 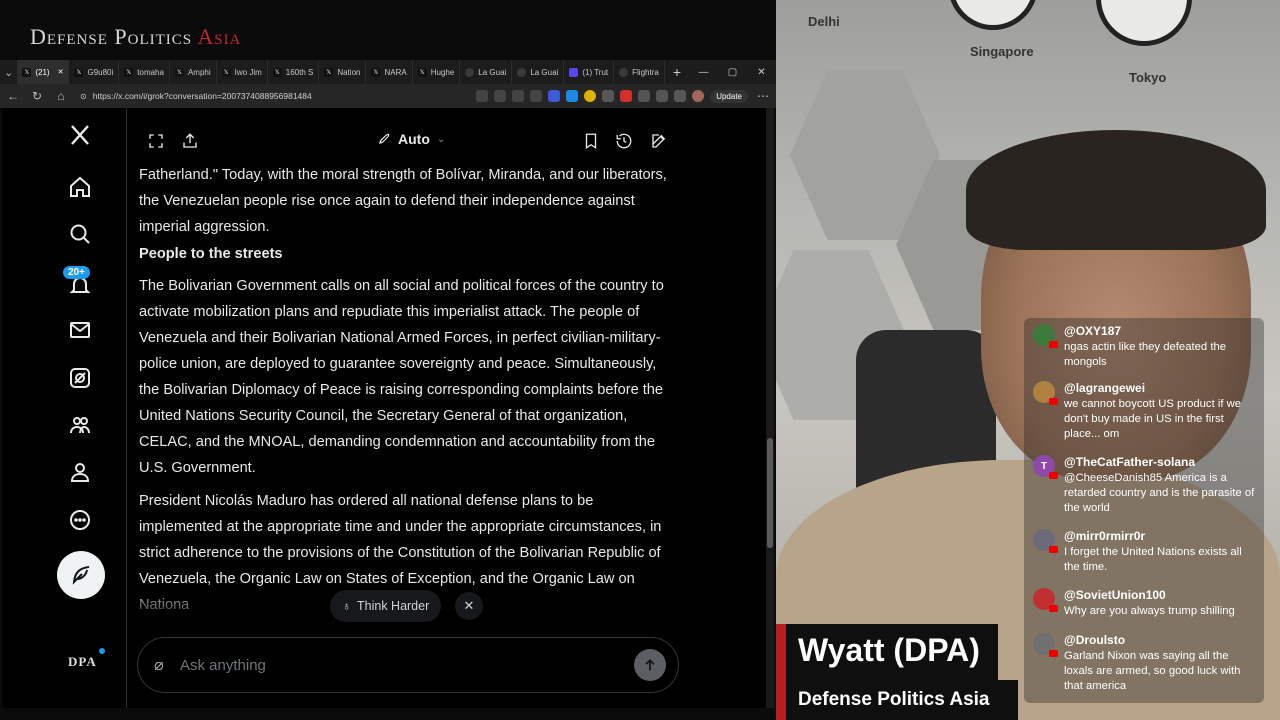 What do you see at coordinates (761, 72) in the screenshot?
I see `close-window-icon: ✕` at bounding box center [761, 72].